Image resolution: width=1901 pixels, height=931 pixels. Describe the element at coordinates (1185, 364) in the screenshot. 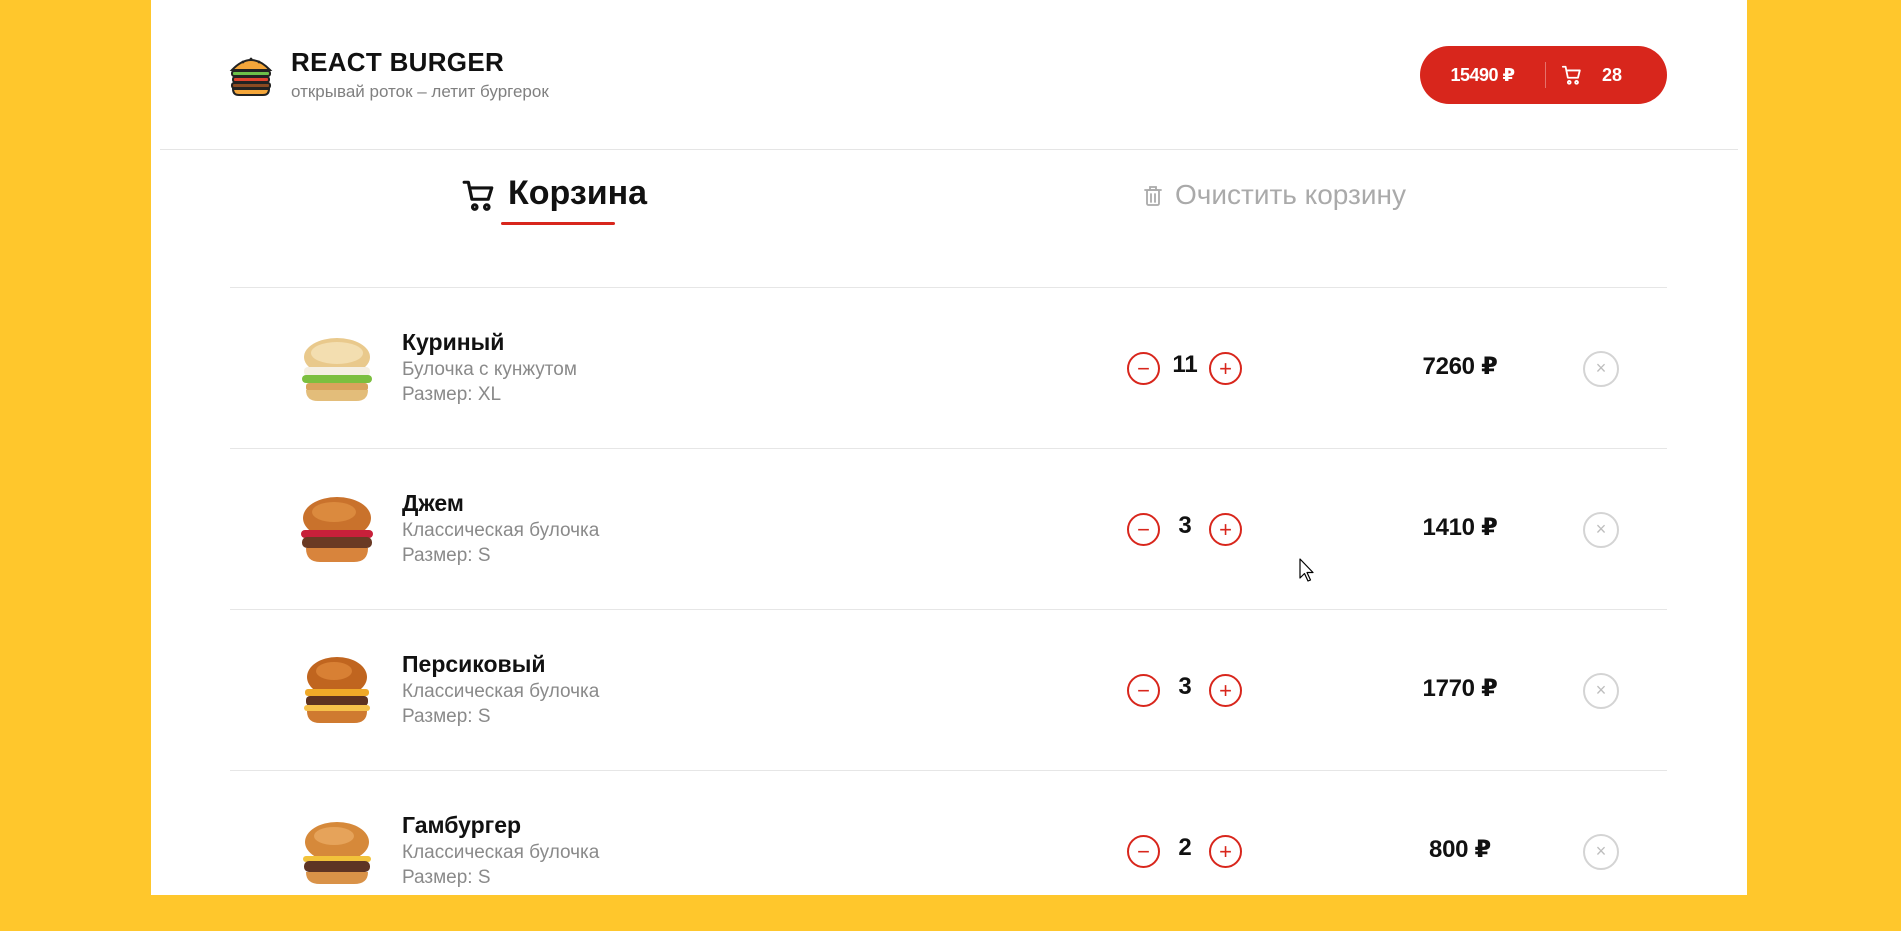

I see `item-quantity: 11` at that location.